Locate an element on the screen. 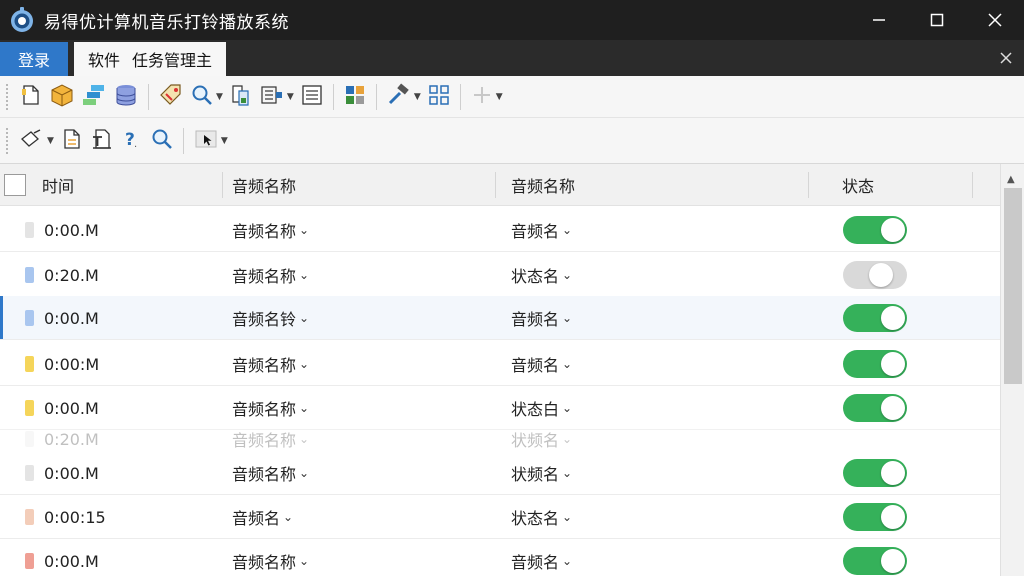  tools-dropdown-button: ▼ is located at coordinates (403, 97).